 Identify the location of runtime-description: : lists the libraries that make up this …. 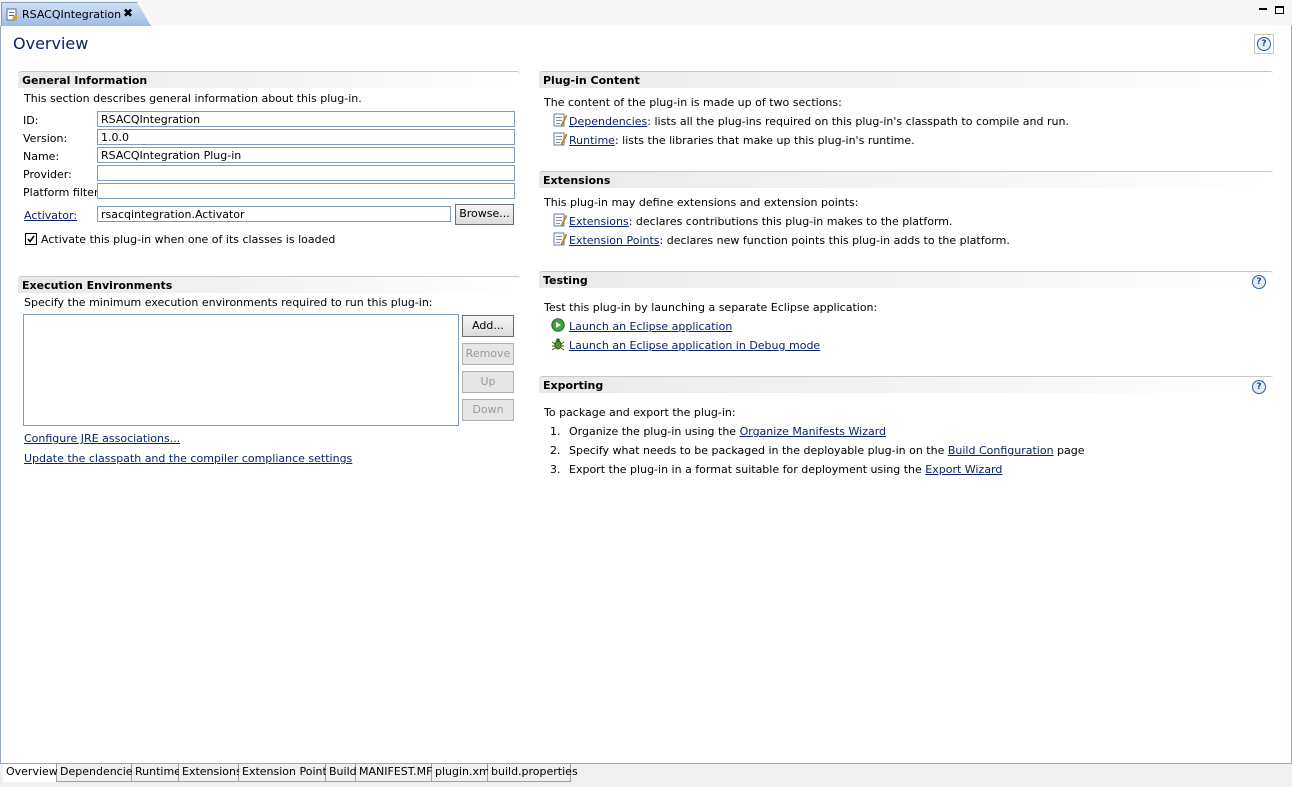
(764, 140).